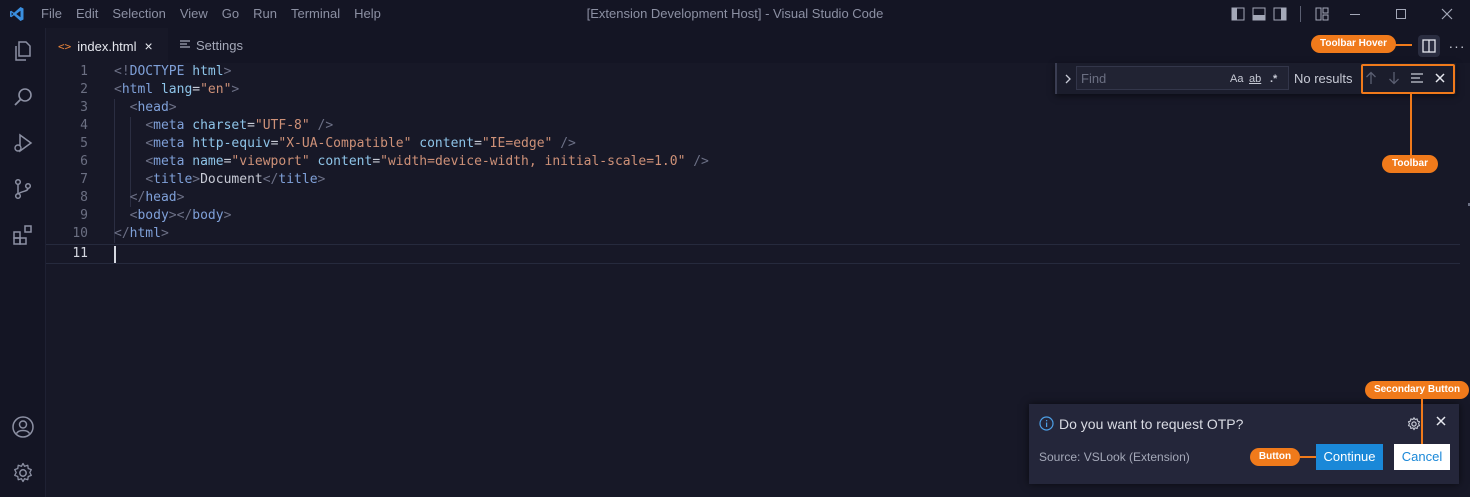 This screenshot has width=1470, height=497. Describe the element at coordinates (156, 215) in the screenshot. I see `code-line: 9 <body></body>` at that location.